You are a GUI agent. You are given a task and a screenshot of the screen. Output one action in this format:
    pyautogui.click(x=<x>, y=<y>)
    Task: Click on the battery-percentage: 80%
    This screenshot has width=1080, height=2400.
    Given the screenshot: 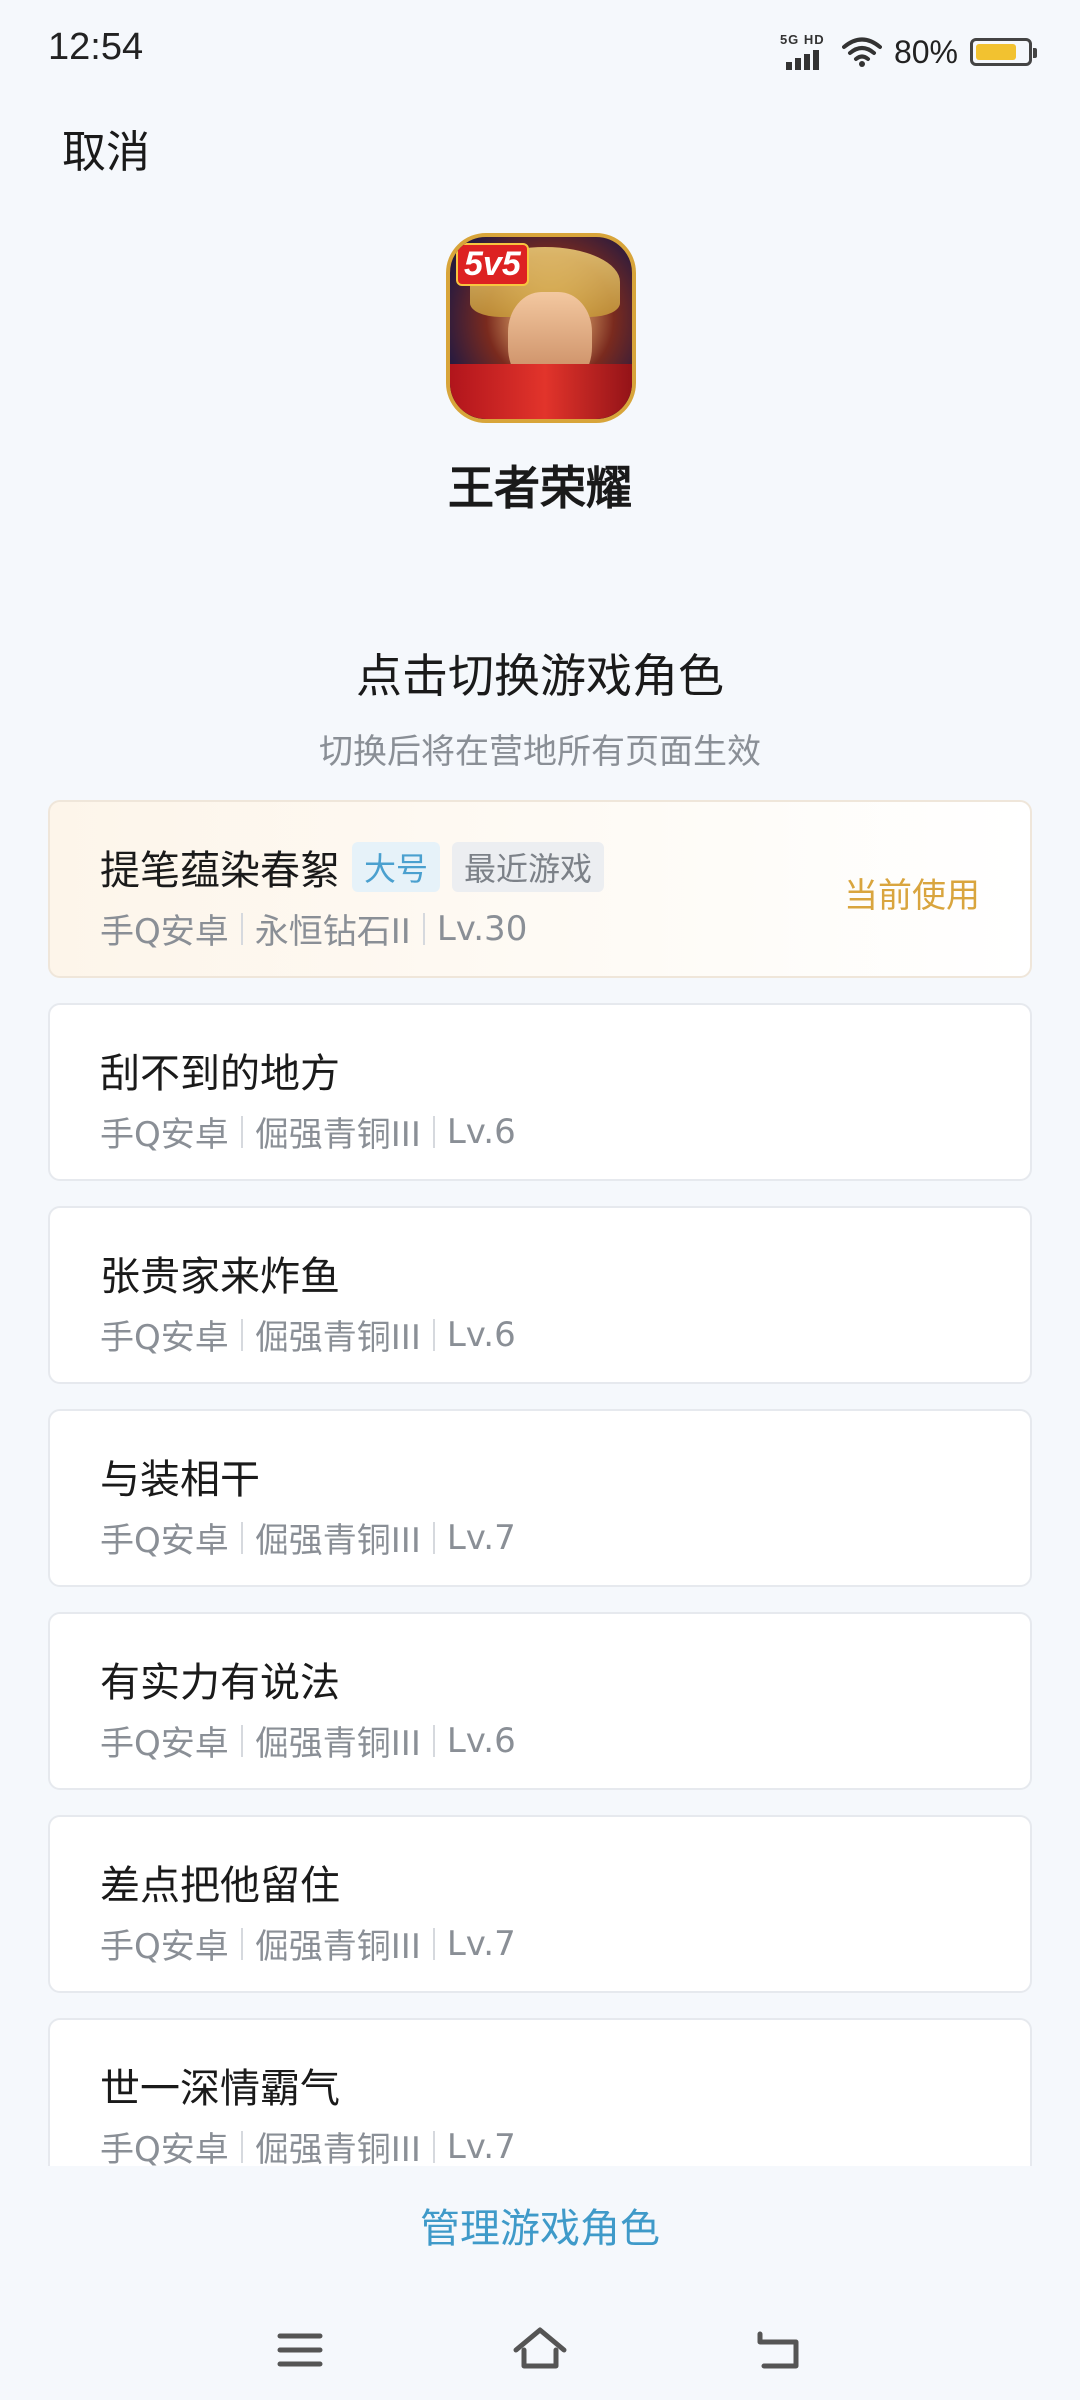 What is the action you would take?
    pyautogui.click(x=925, y=51)
    